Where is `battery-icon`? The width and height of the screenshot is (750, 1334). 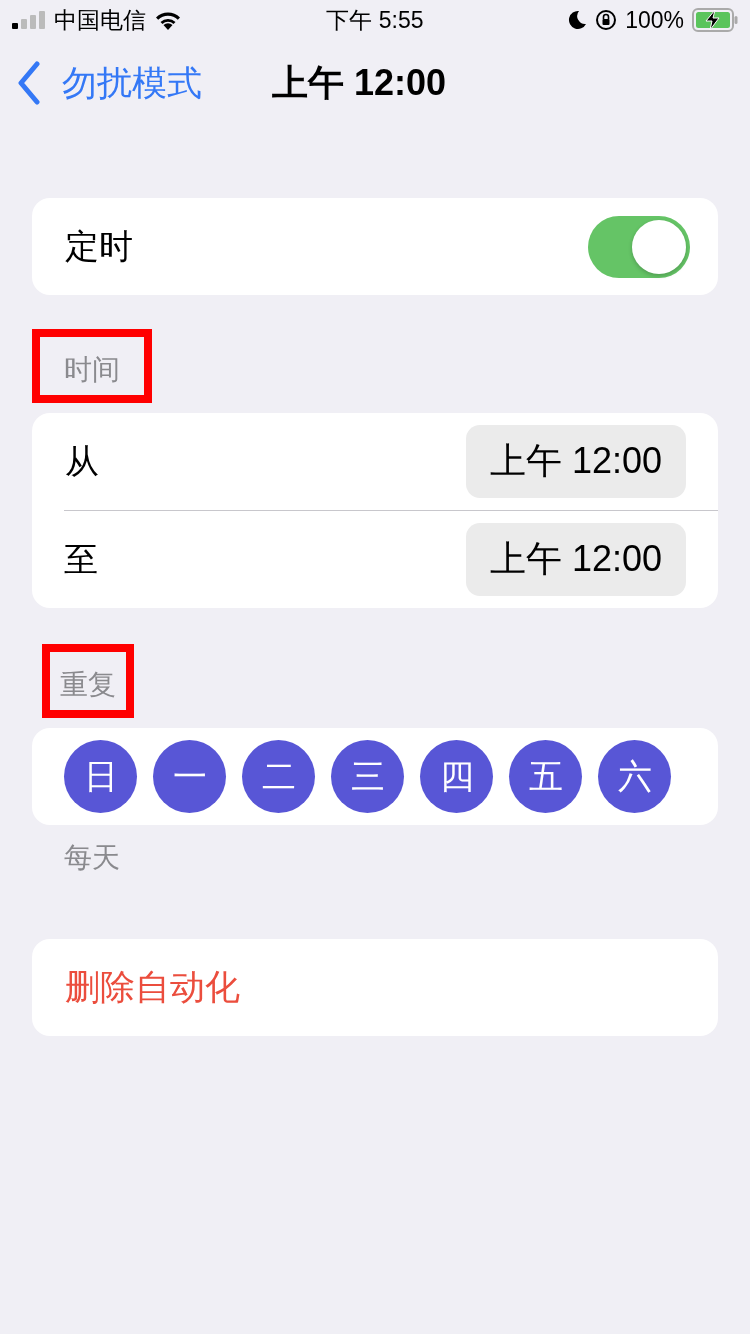 battery-icon is located at coordinates (715, 20).